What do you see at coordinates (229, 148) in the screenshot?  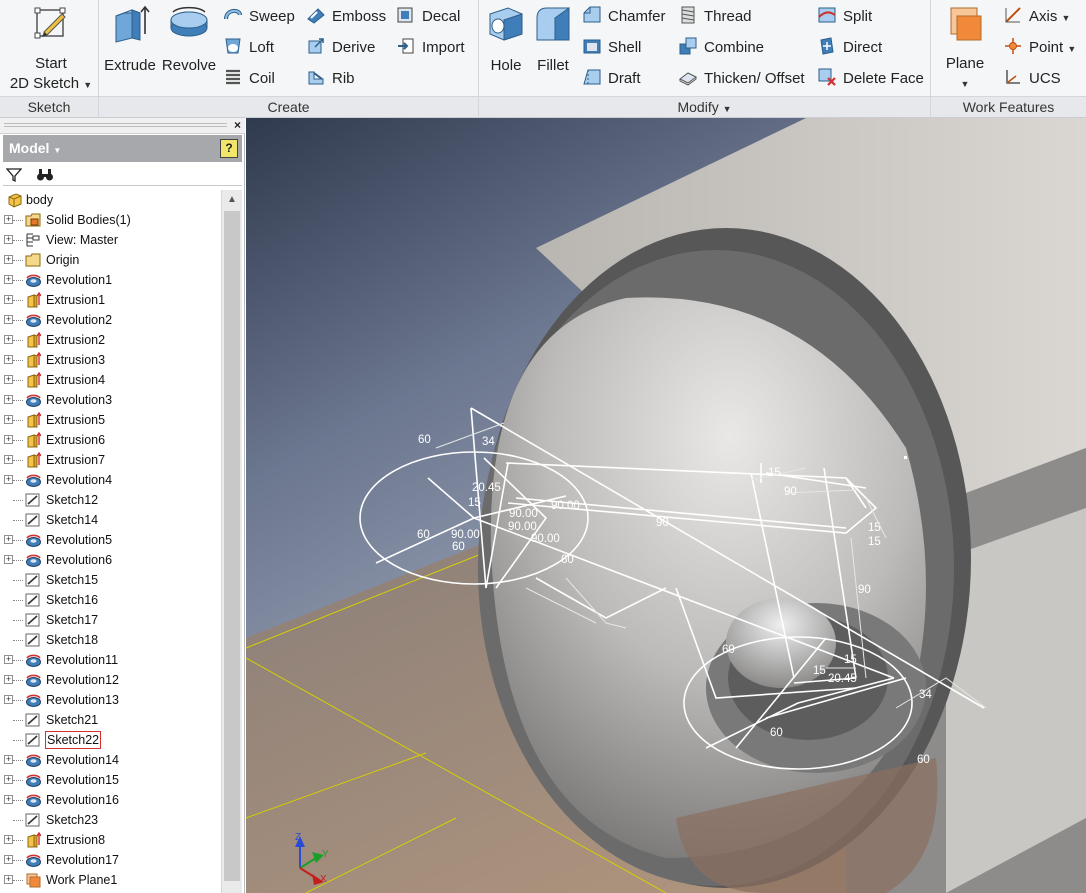 I see `help-icon: ?` at bounding box center [229, 148].